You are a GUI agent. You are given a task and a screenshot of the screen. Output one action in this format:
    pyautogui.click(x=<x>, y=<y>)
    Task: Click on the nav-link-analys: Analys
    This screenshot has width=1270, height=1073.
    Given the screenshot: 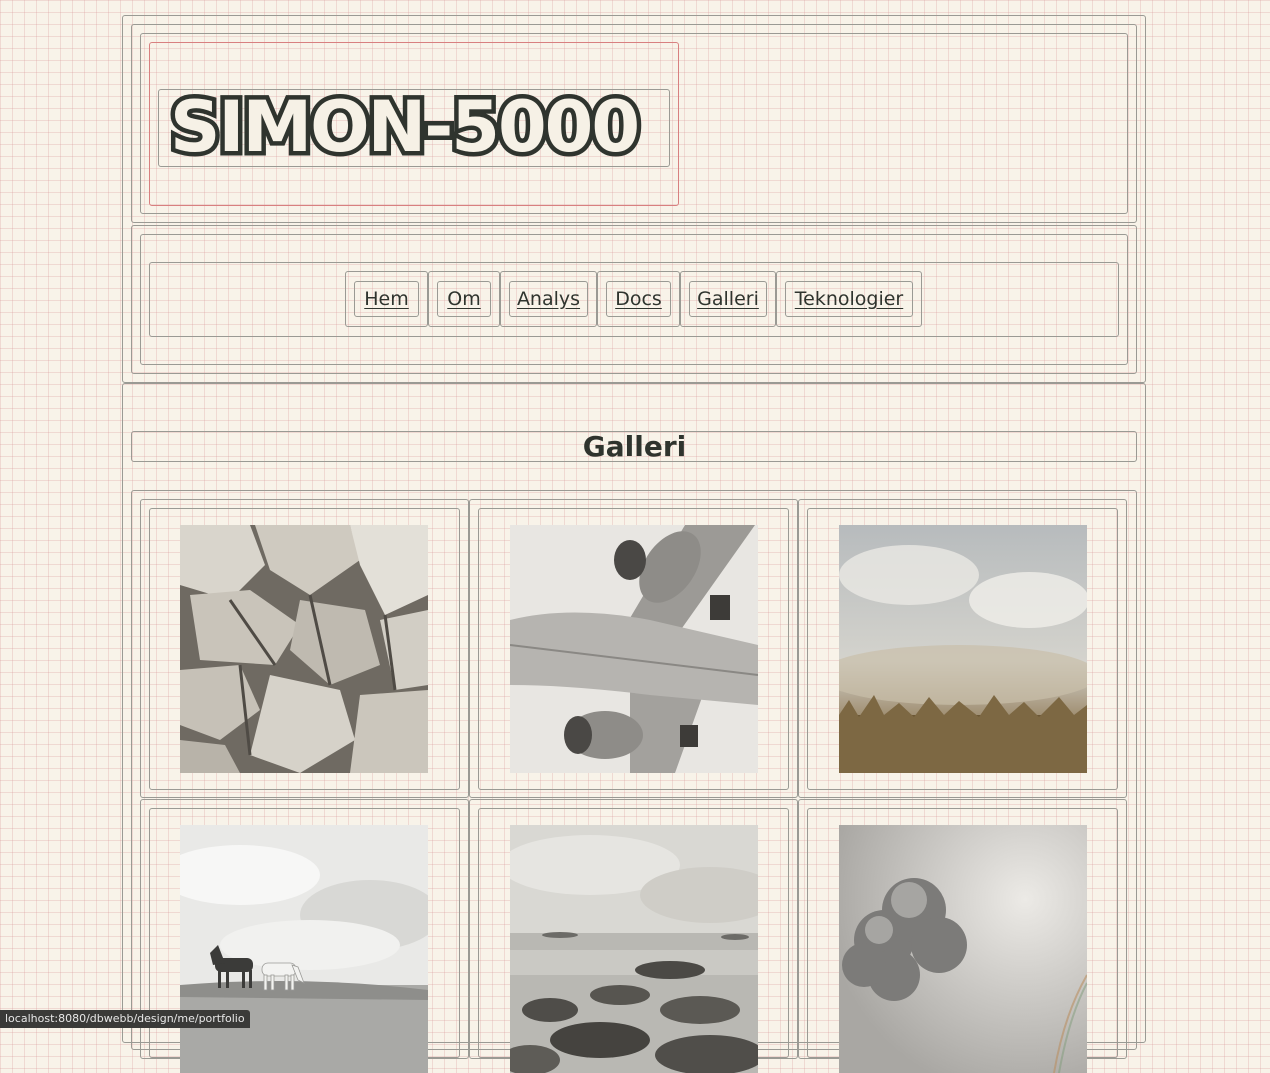 What is the action you would take?
    pyautogui.click(x=548, y=299)
    